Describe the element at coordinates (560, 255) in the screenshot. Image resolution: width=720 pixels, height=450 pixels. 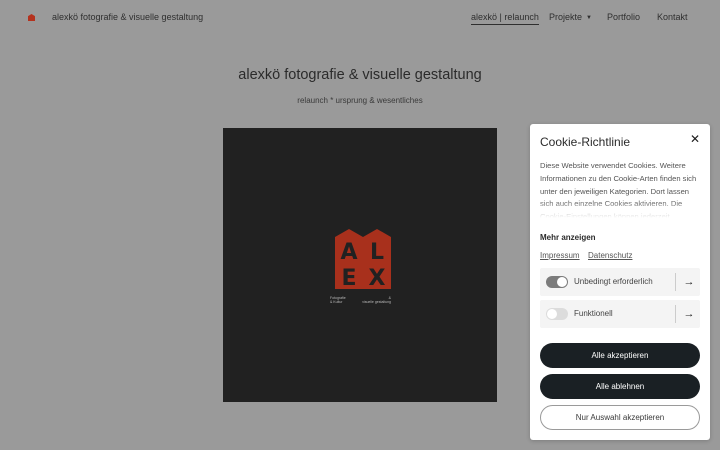
I see `impressum-link: Impressum` at that location.